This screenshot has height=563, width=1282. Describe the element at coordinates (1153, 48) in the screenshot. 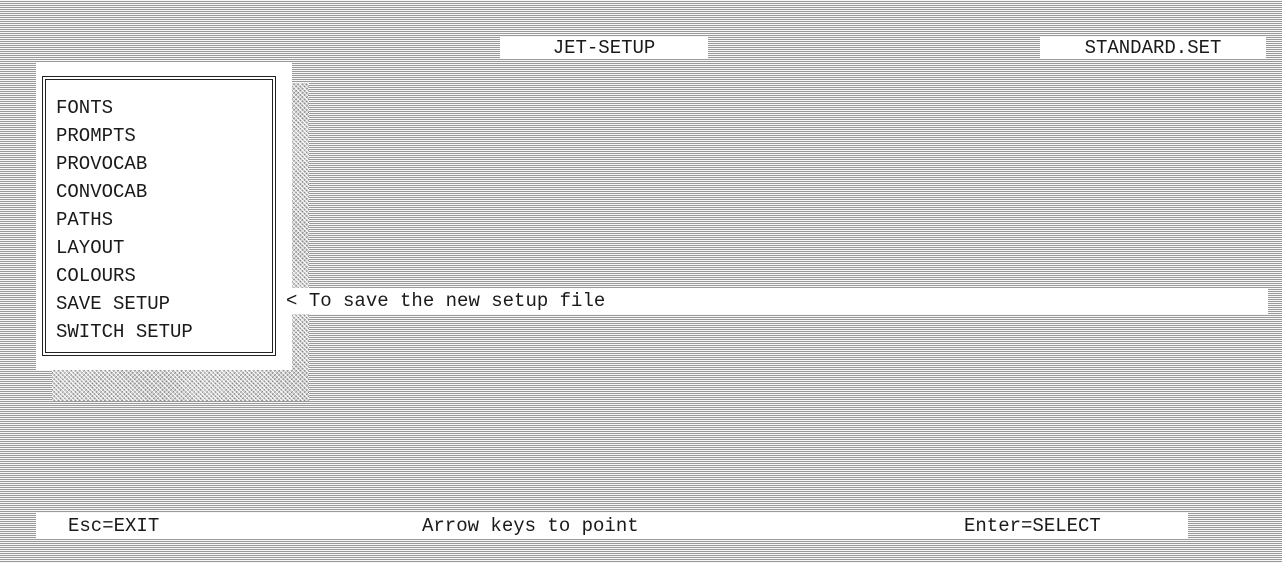

I see `setup-file-name: STANDARD.SET` at that location.